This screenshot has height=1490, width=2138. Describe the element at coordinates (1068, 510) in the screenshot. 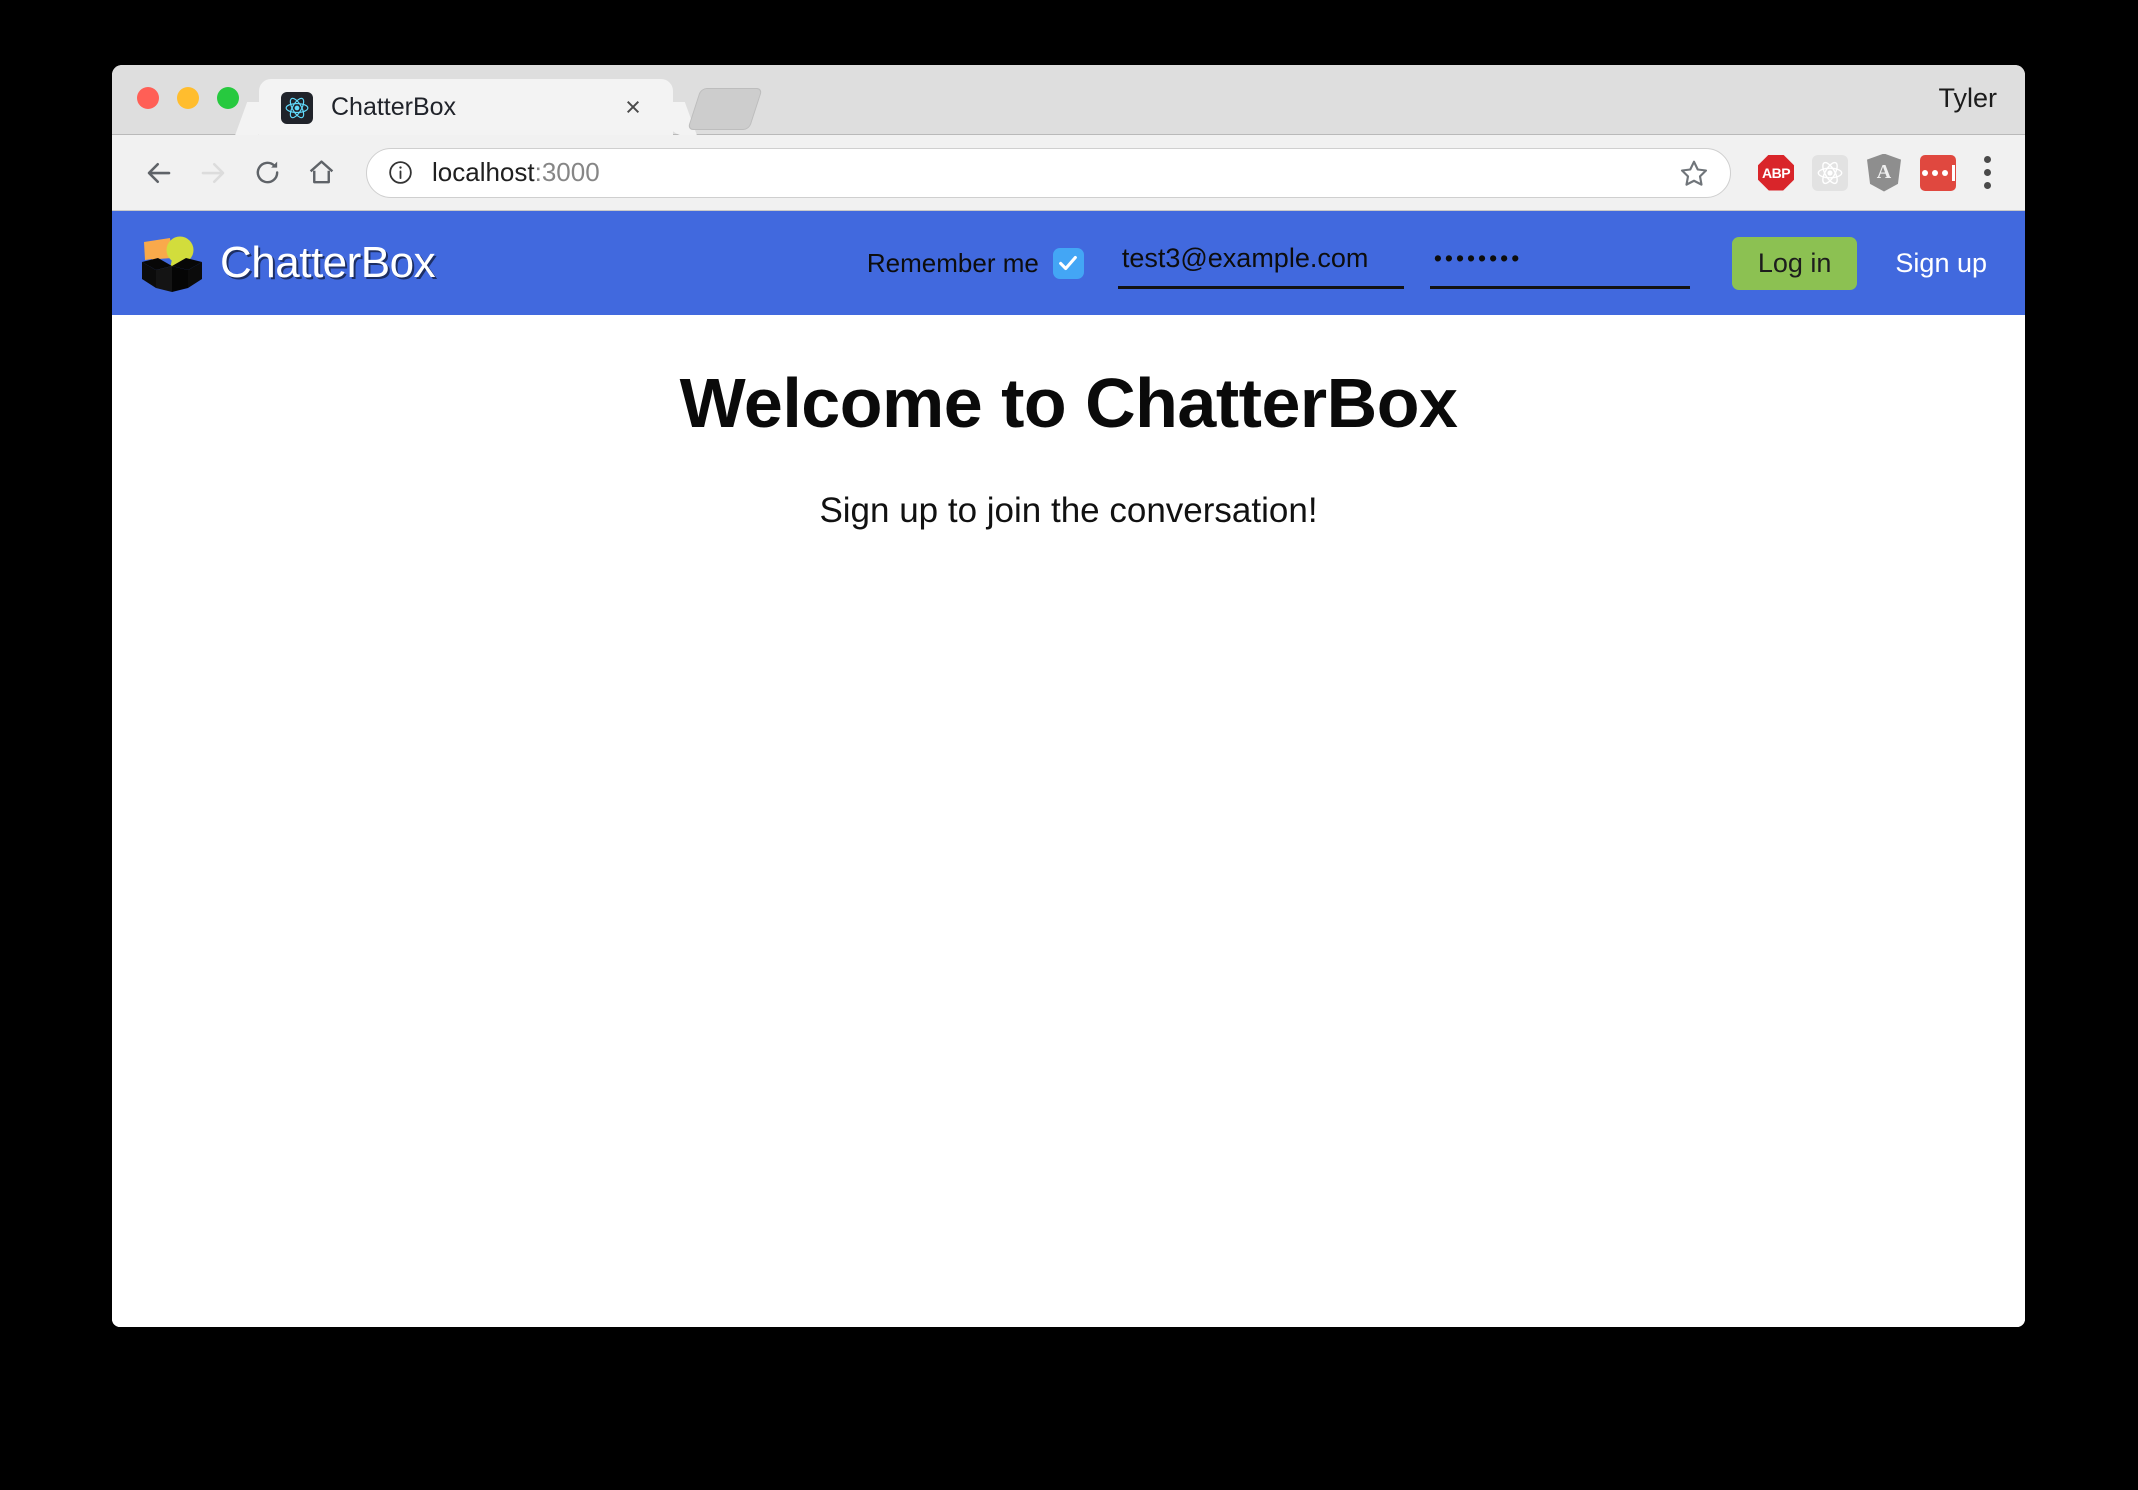

I see `page-subtitle: Sign up to join the conversation!` at that location.